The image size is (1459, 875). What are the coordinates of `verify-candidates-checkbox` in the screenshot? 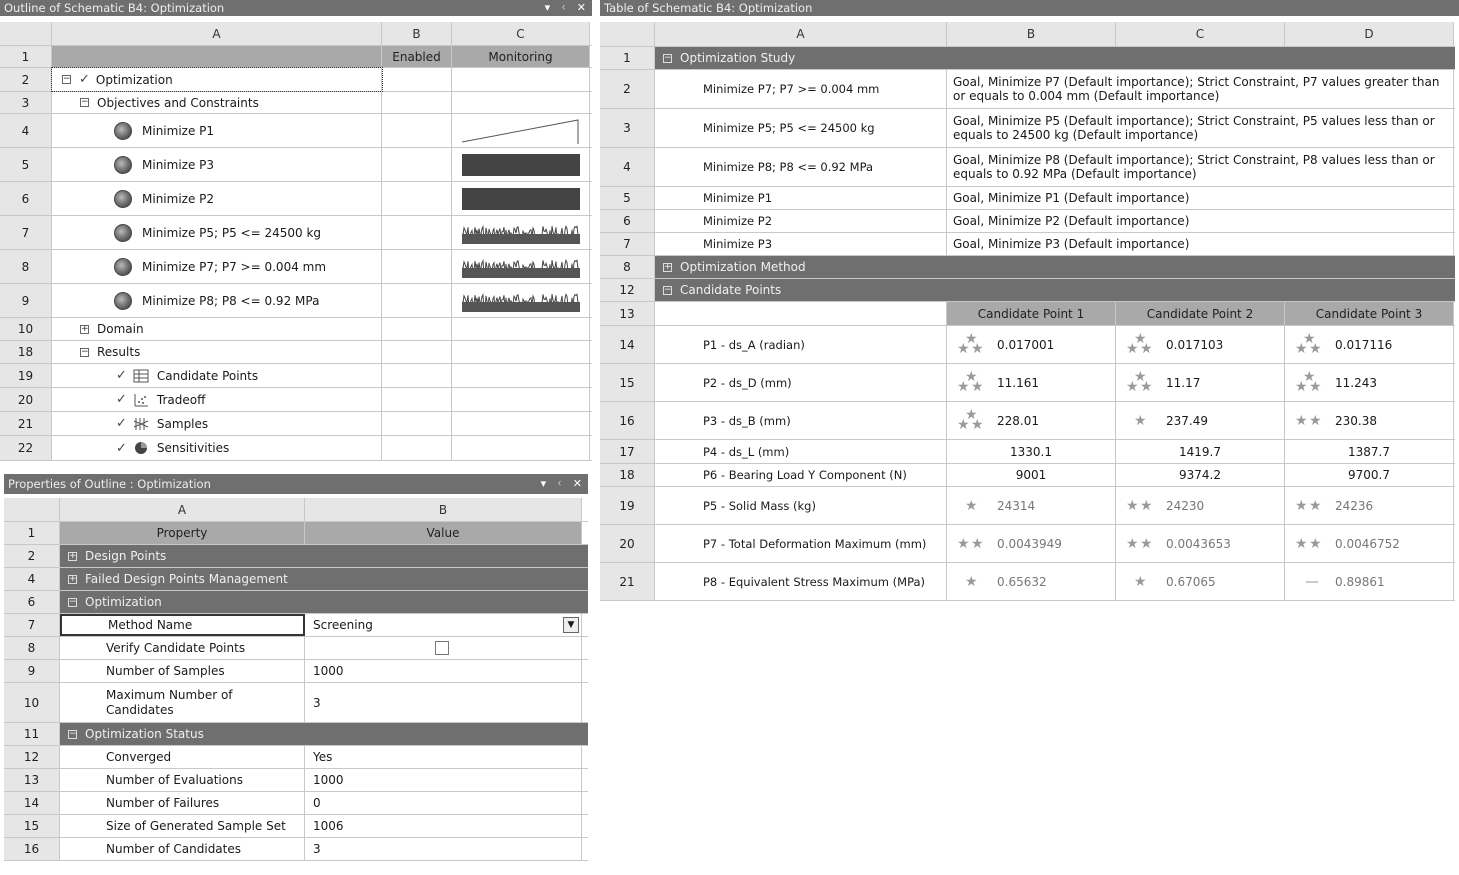 It's located at (442, 648).